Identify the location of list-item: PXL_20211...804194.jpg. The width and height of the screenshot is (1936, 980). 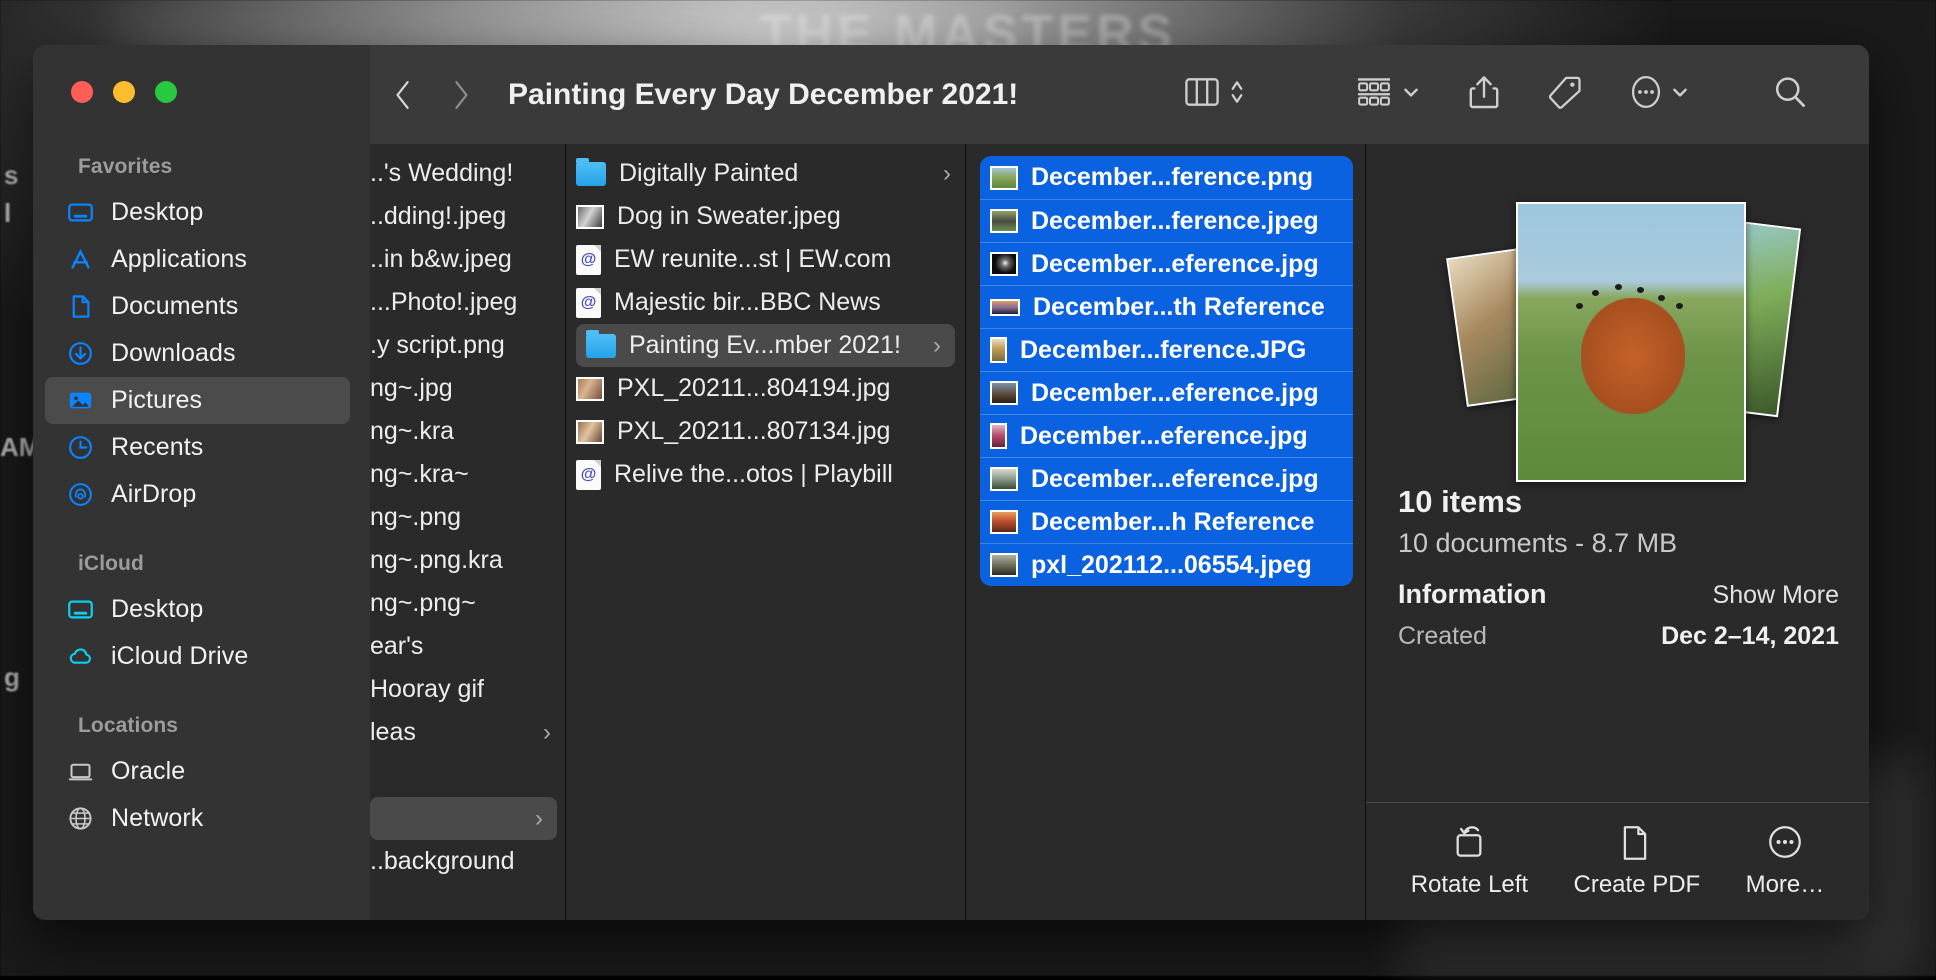
(765, 388).